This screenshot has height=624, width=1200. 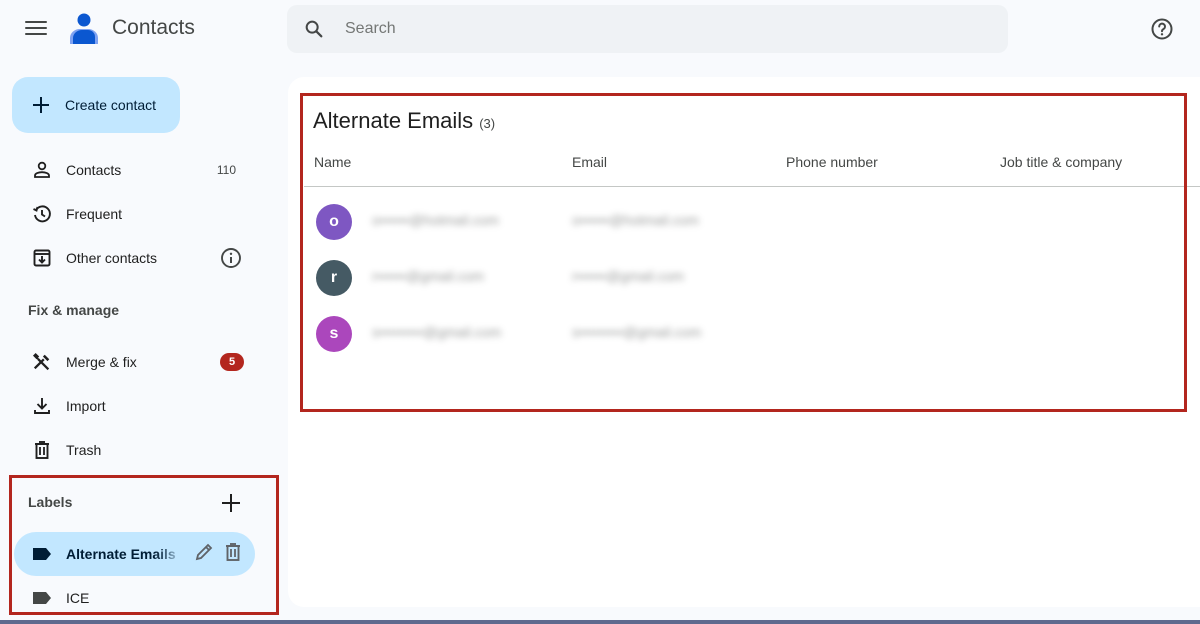 I want to click on sidebar-item-other-contacts: Other contacts, so click(x=134, y=258).